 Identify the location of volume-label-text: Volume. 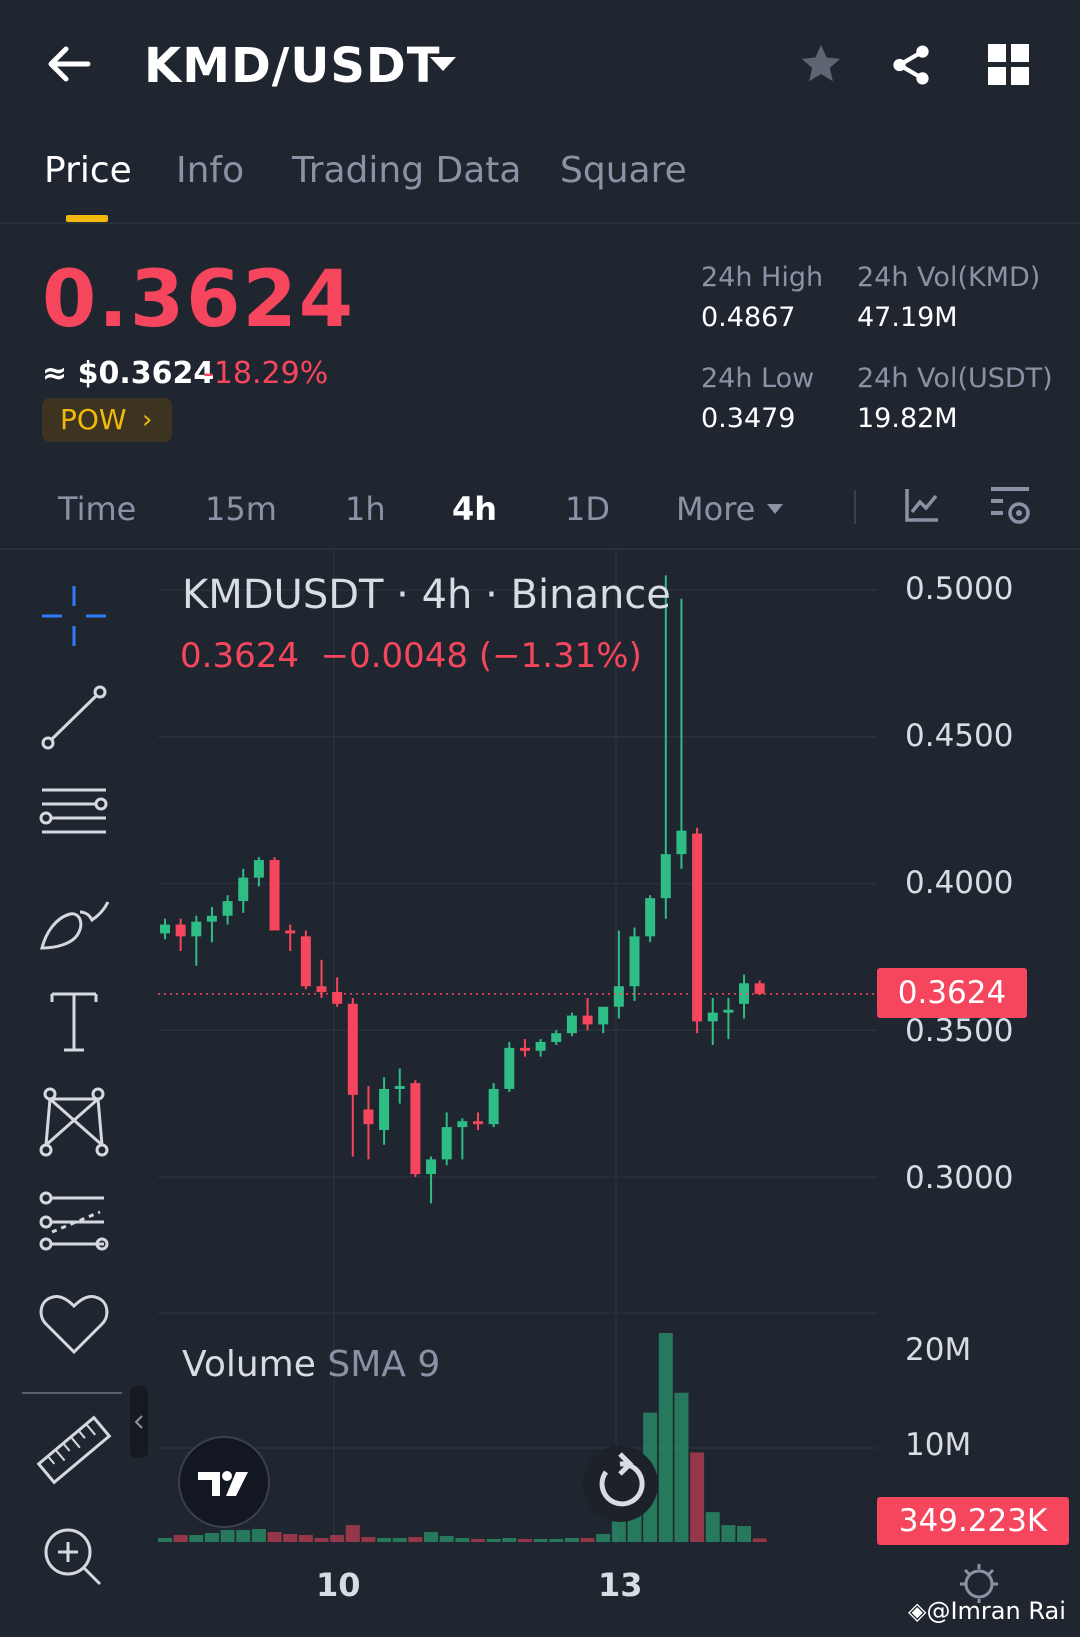
(249, 1364).